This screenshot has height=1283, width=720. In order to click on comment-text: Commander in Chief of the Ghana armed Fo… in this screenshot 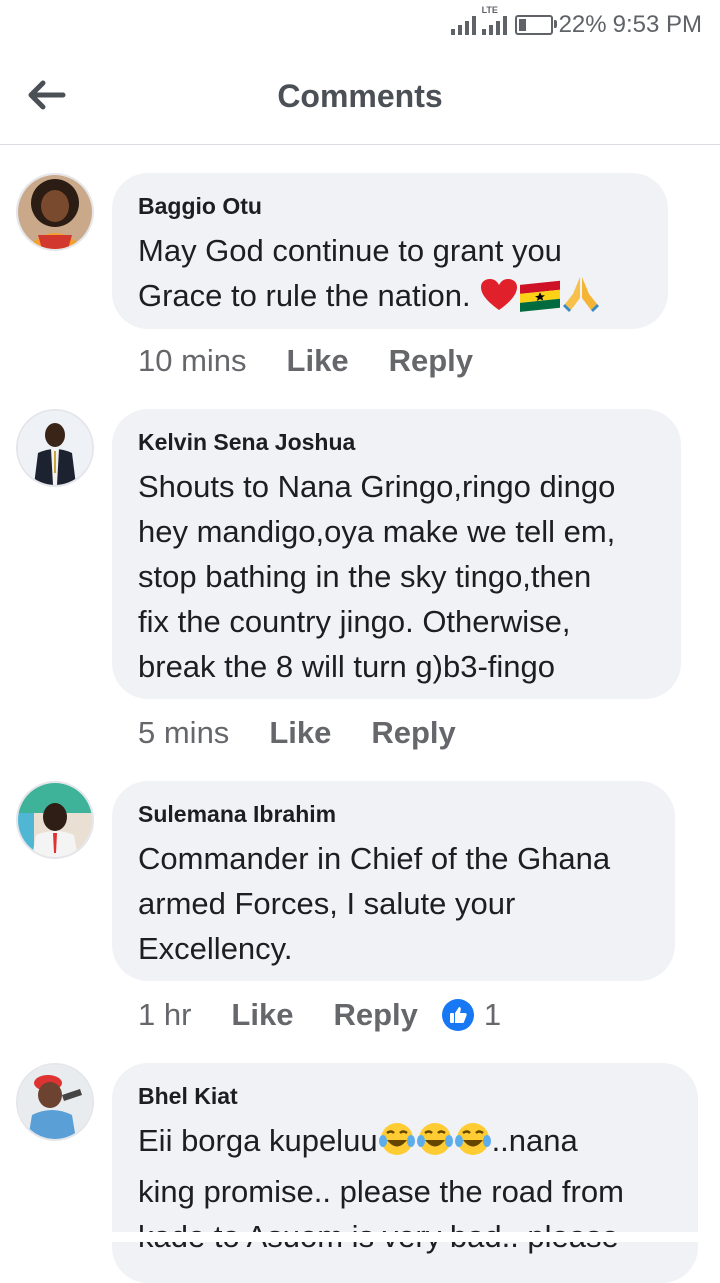, I will do `click(393, 903)`.